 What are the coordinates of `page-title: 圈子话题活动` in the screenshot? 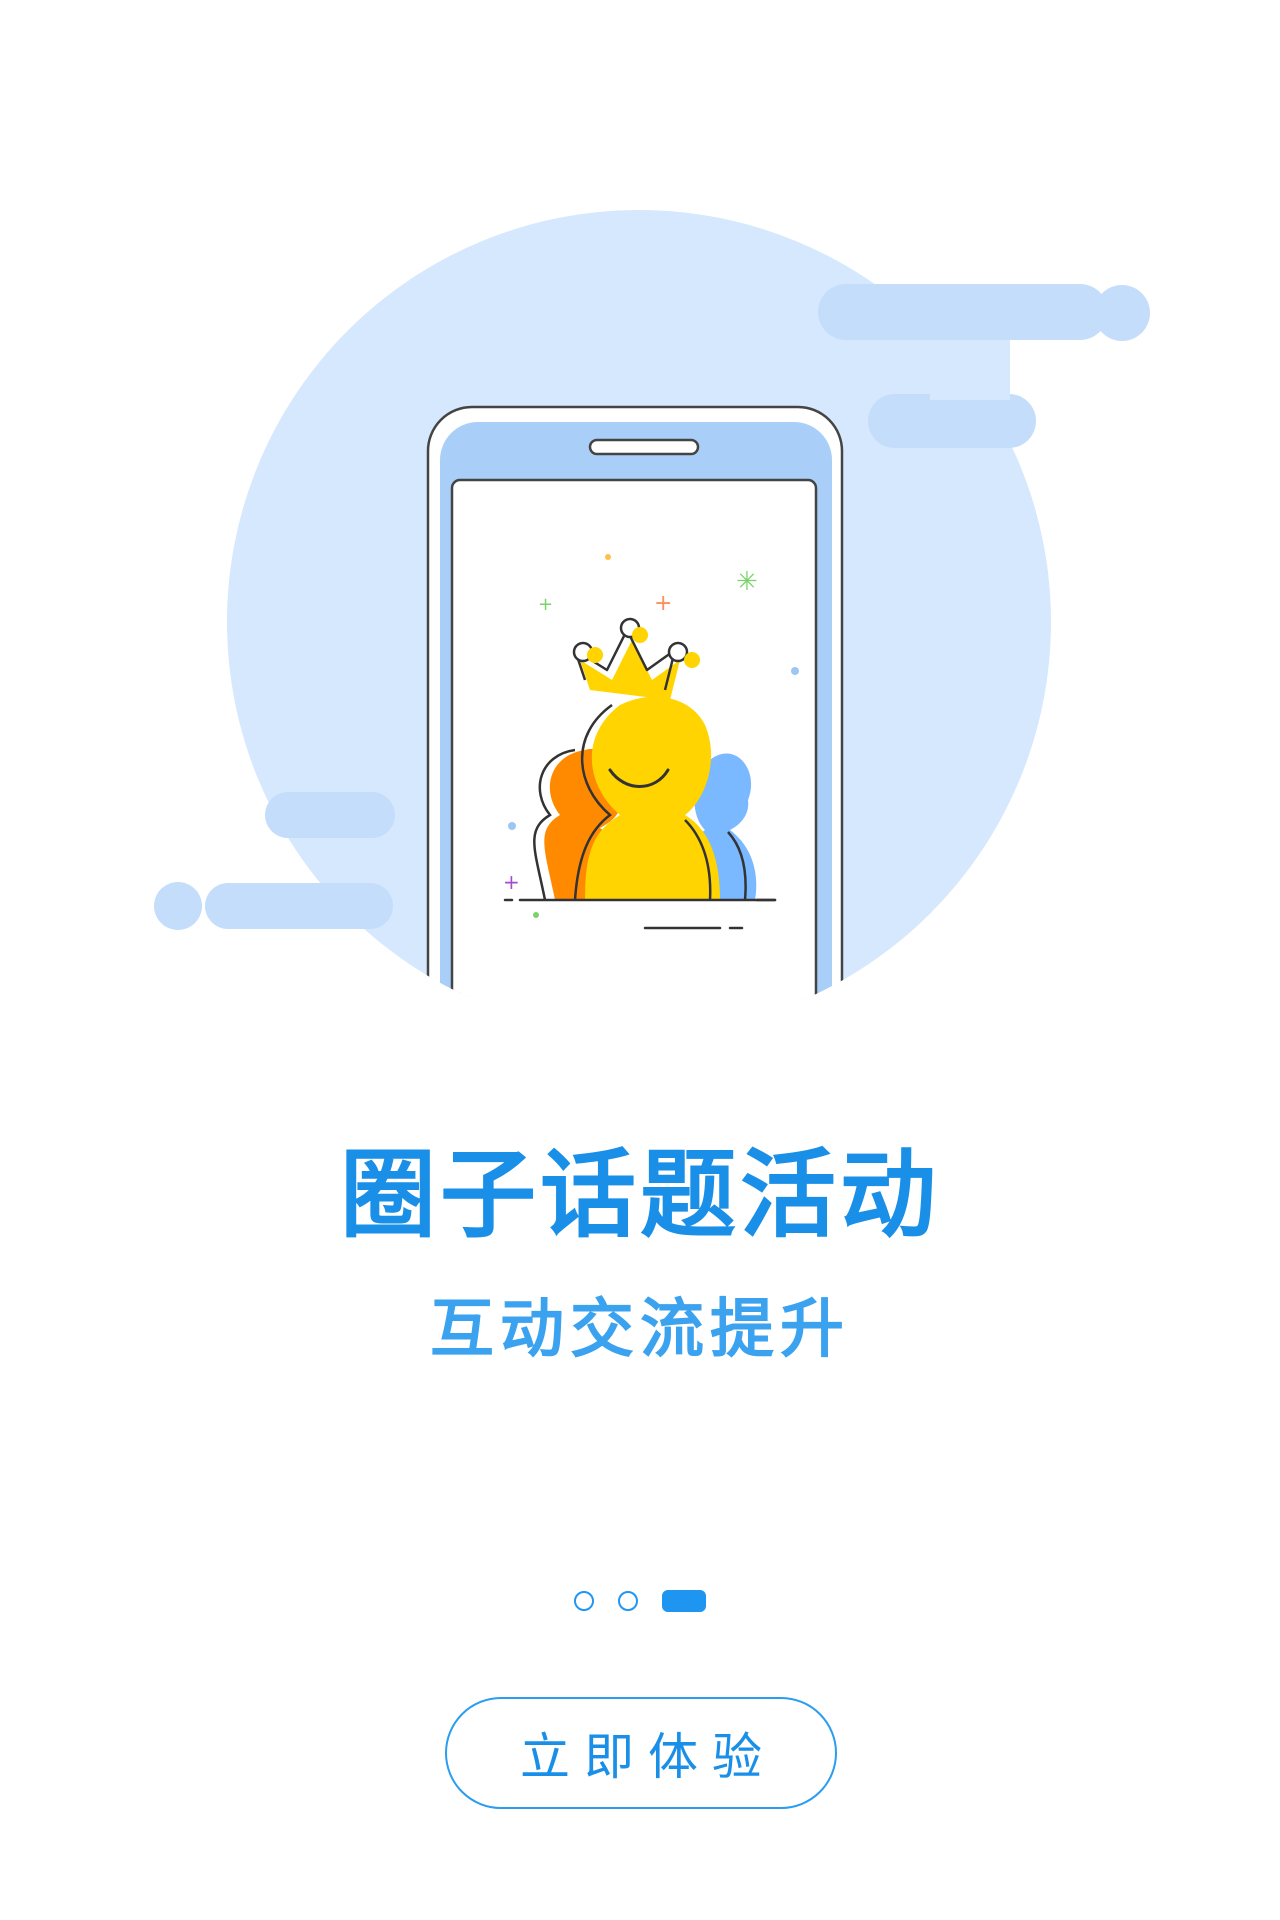 It's located at (640, 1194).